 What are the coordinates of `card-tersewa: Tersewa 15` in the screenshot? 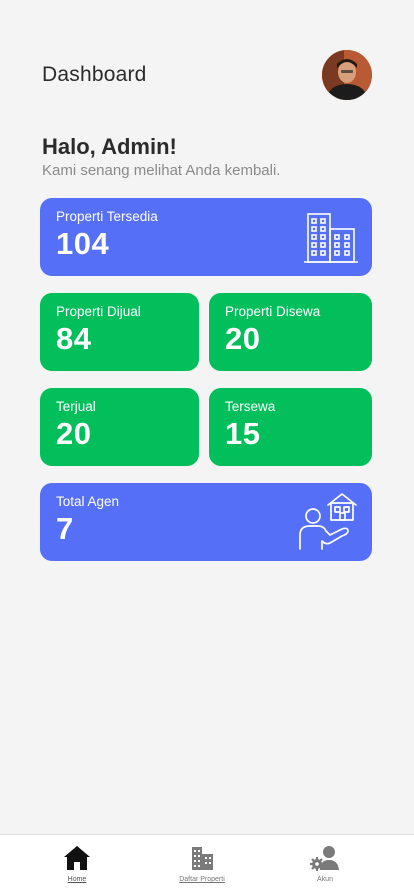 It's located at (290, 427).